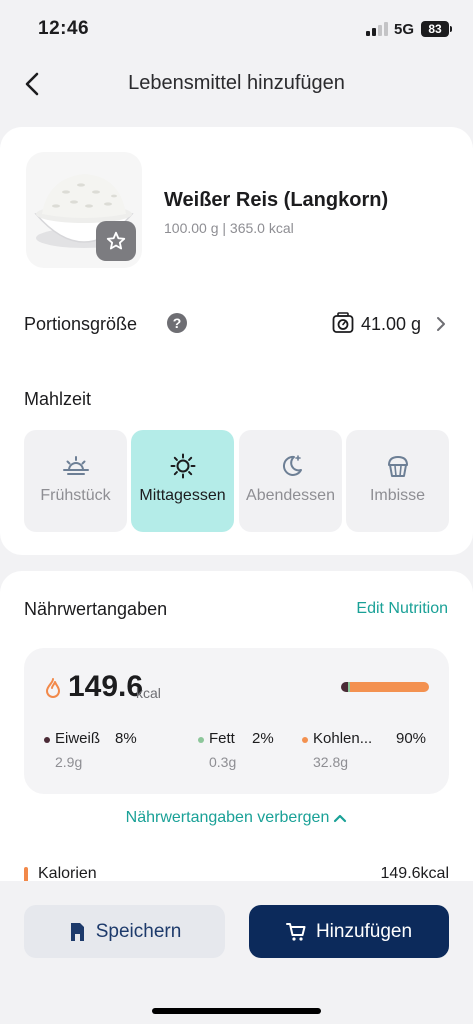 This screenshot has height=1024, width=473. I want to click on signal-icon, so click(377, 29).